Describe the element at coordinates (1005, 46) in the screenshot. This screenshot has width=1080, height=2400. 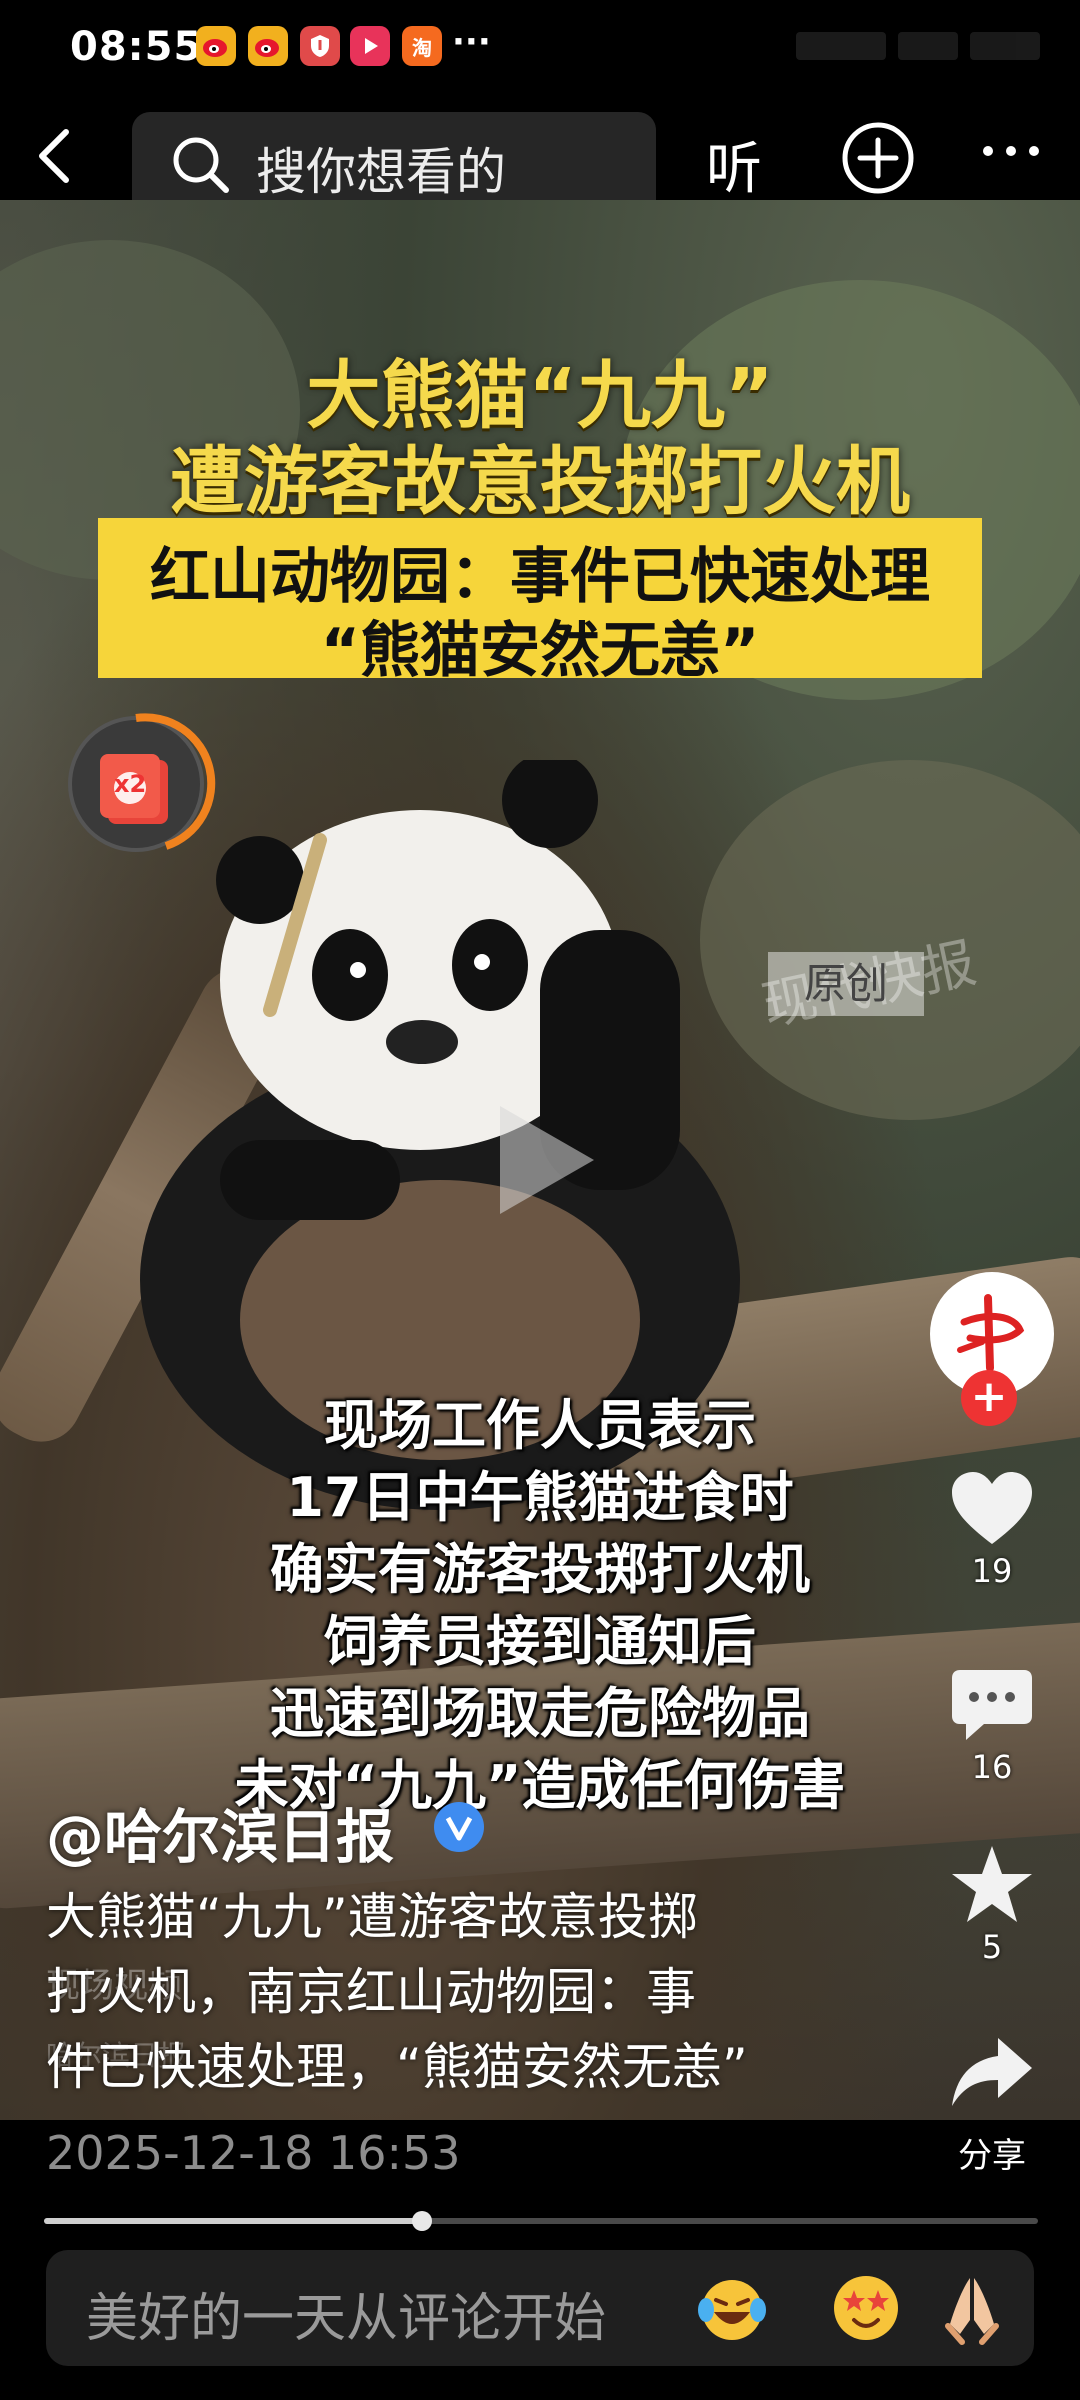
I see `battery-icon` at that location.